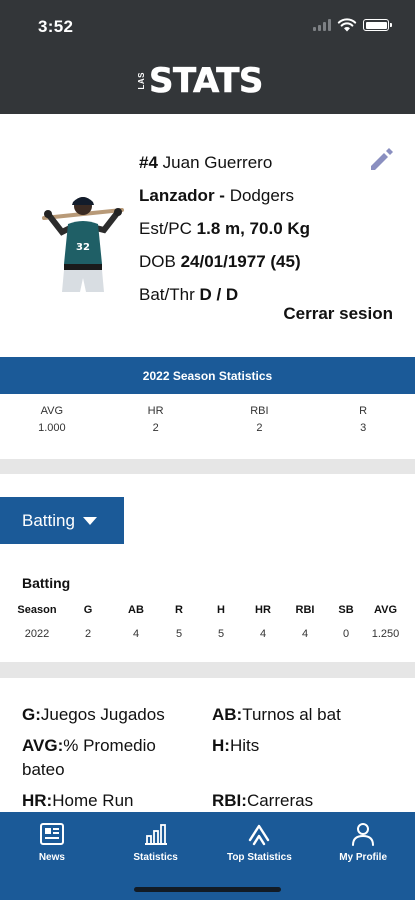 The height and width of the screenshot is (900, 415). What do you see at coordinates (259, 411) in the screenshot?
I see `season-stat-label: RBI` at bounding box center [259, 411].